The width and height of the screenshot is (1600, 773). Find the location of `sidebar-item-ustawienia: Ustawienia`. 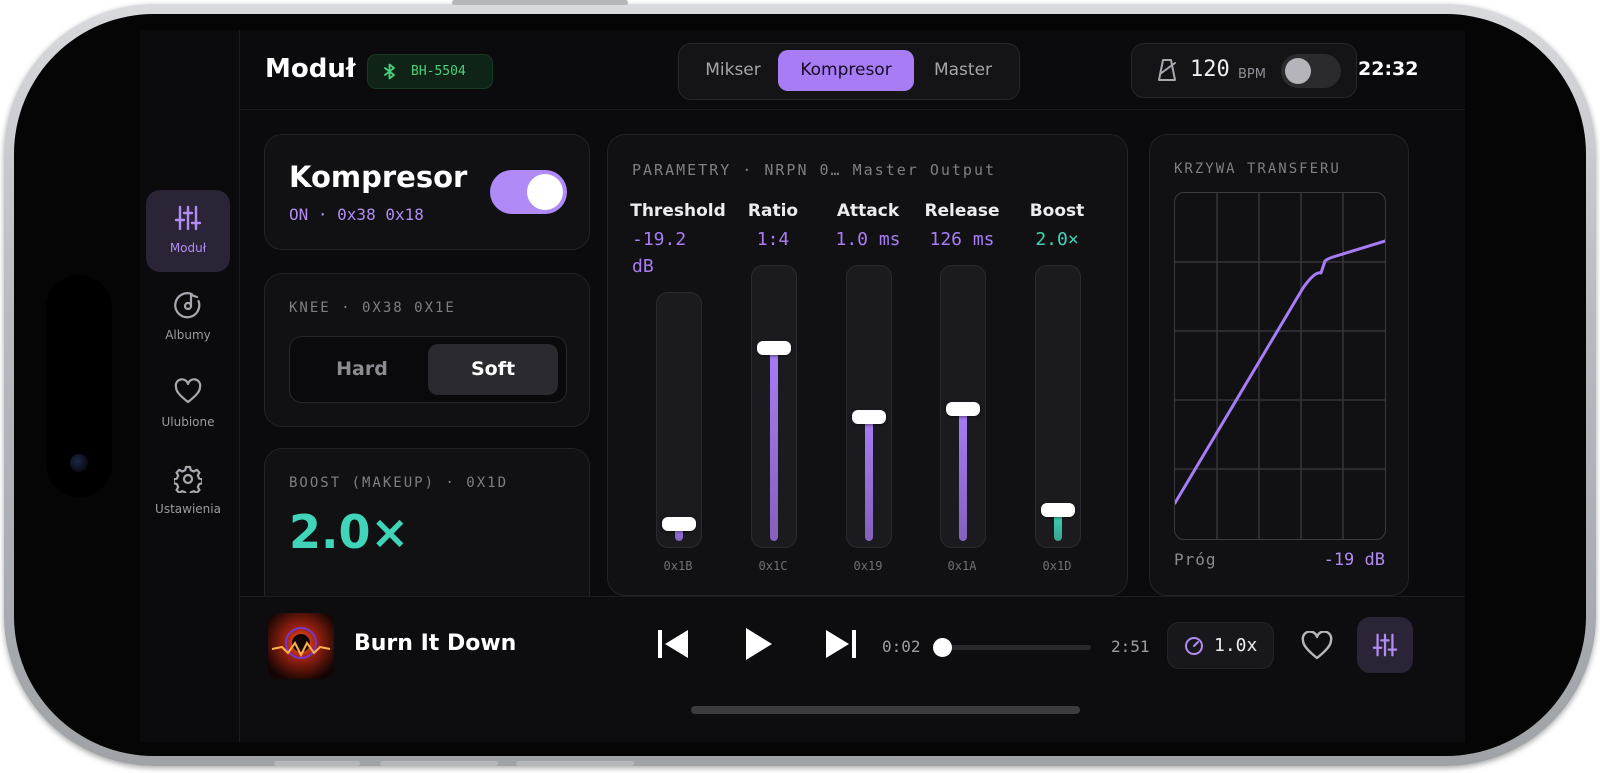

sidebar-item-ustawienia: Ustawienia is located at coordinates (188, 492).